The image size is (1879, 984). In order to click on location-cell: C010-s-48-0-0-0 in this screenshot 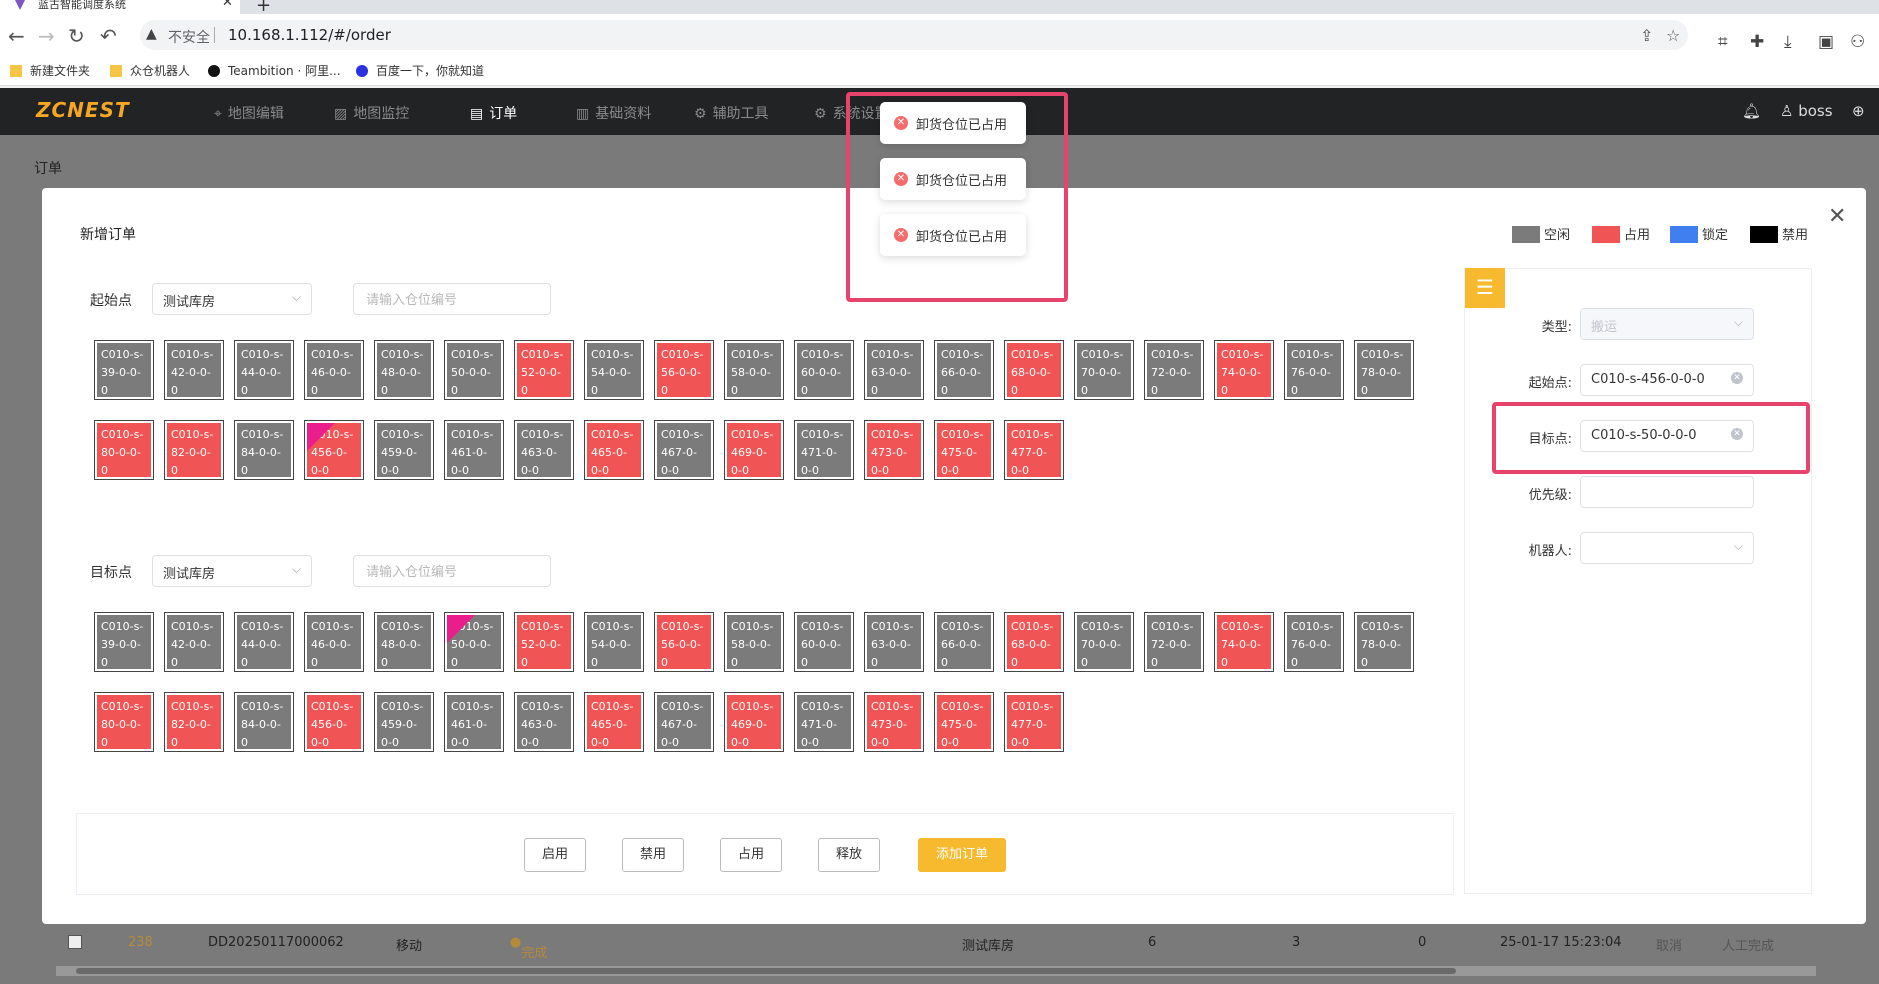, I will do `click(404, 642)`.